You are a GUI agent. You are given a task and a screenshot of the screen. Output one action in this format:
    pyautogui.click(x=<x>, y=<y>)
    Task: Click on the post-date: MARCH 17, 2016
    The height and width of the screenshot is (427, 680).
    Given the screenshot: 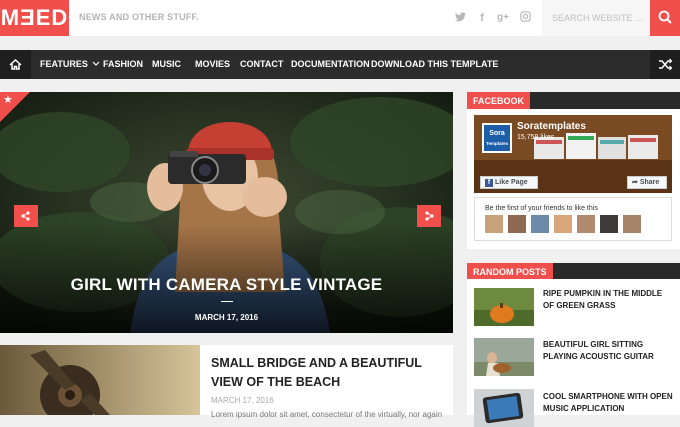 What is the action you would take?
    pyautogui.click(x=242, y=400)
    